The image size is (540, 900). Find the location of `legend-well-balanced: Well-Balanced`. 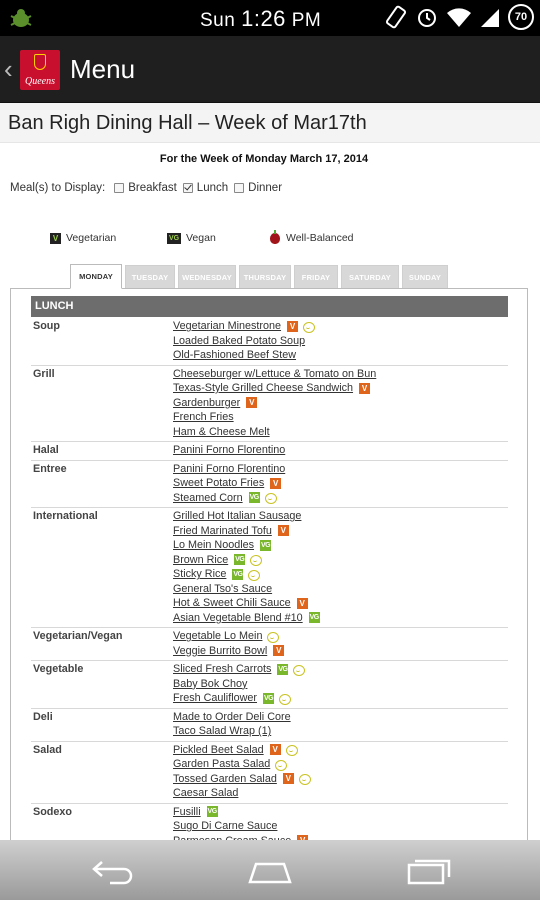

legend-well-balanced: Well-Balanced is located at coordinates (312, 236).